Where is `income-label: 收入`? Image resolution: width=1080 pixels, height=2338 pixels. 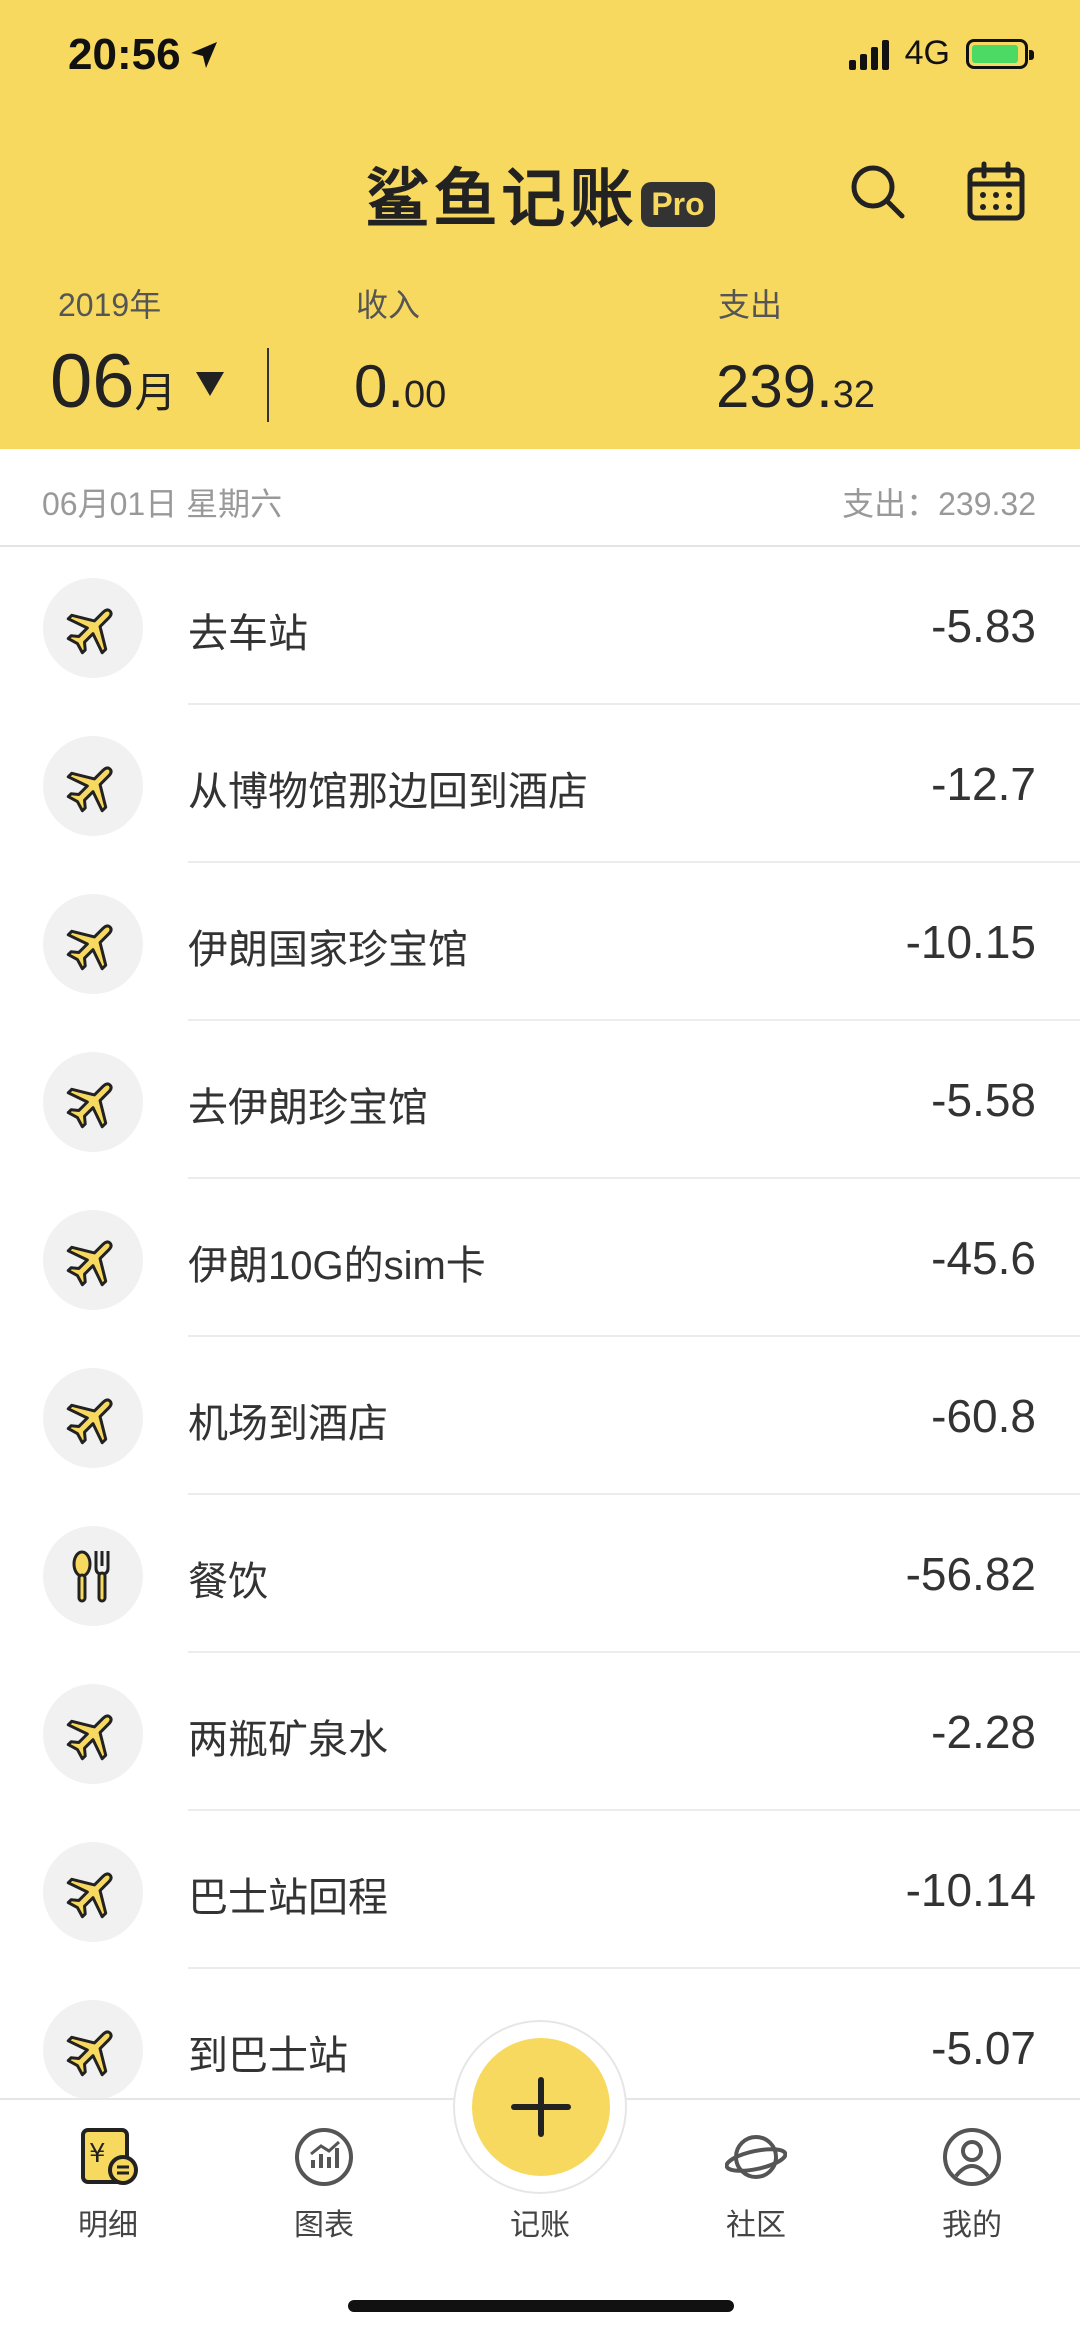
income-label: 收入 is located at coordinates (388, 305).